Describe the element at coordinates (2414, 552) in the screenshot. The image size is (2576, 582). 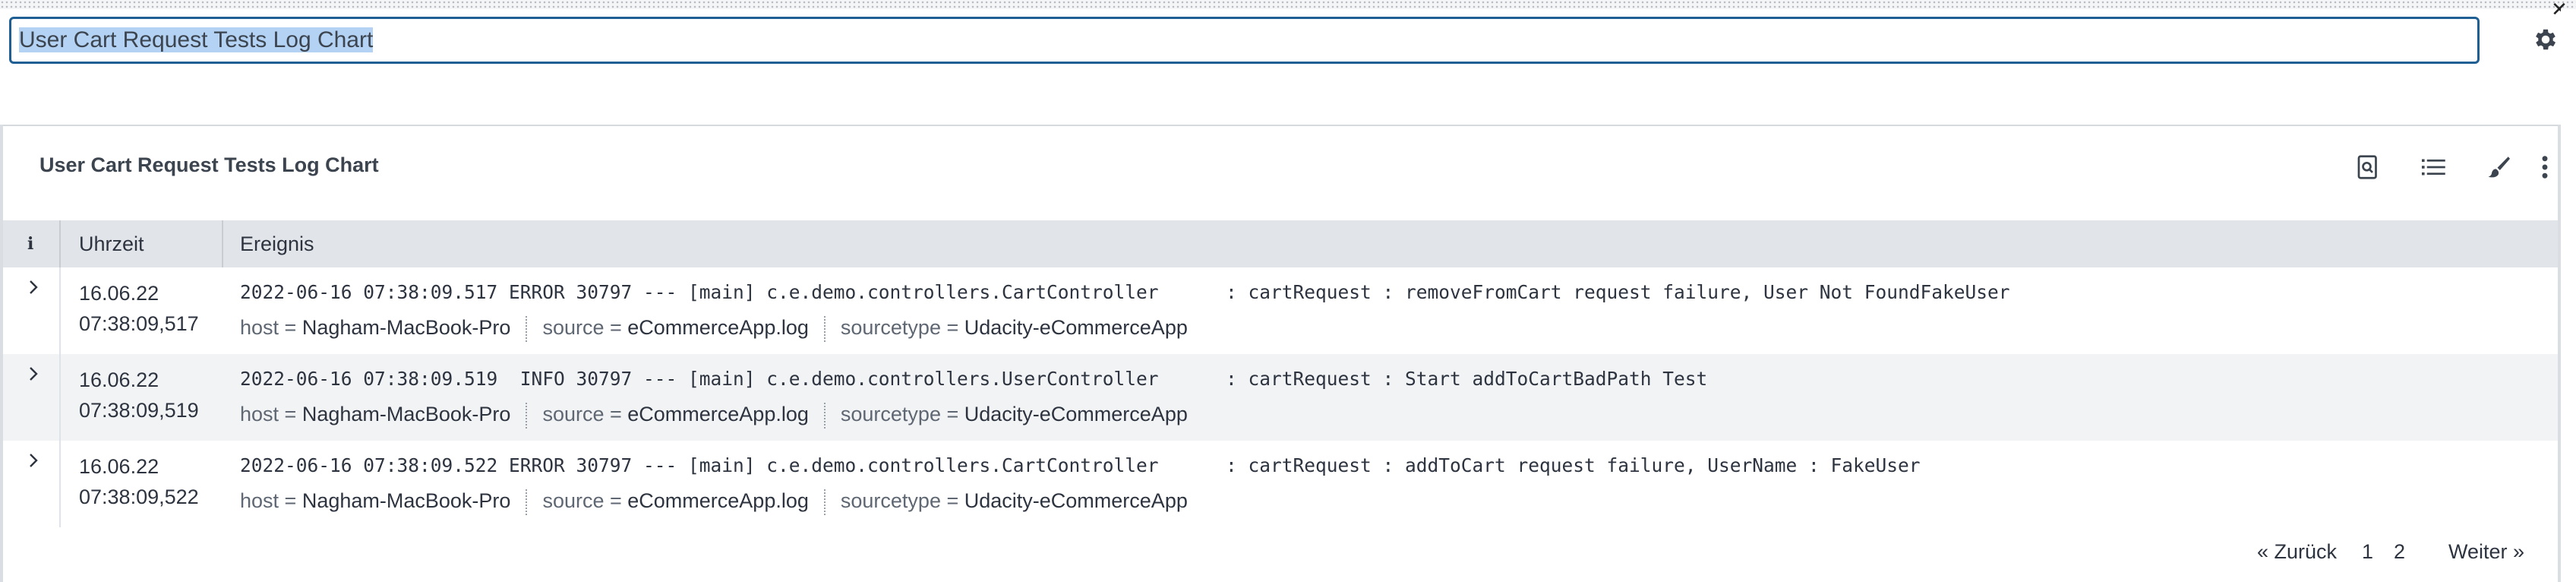
I see `pager-page-current: 2` at that location.